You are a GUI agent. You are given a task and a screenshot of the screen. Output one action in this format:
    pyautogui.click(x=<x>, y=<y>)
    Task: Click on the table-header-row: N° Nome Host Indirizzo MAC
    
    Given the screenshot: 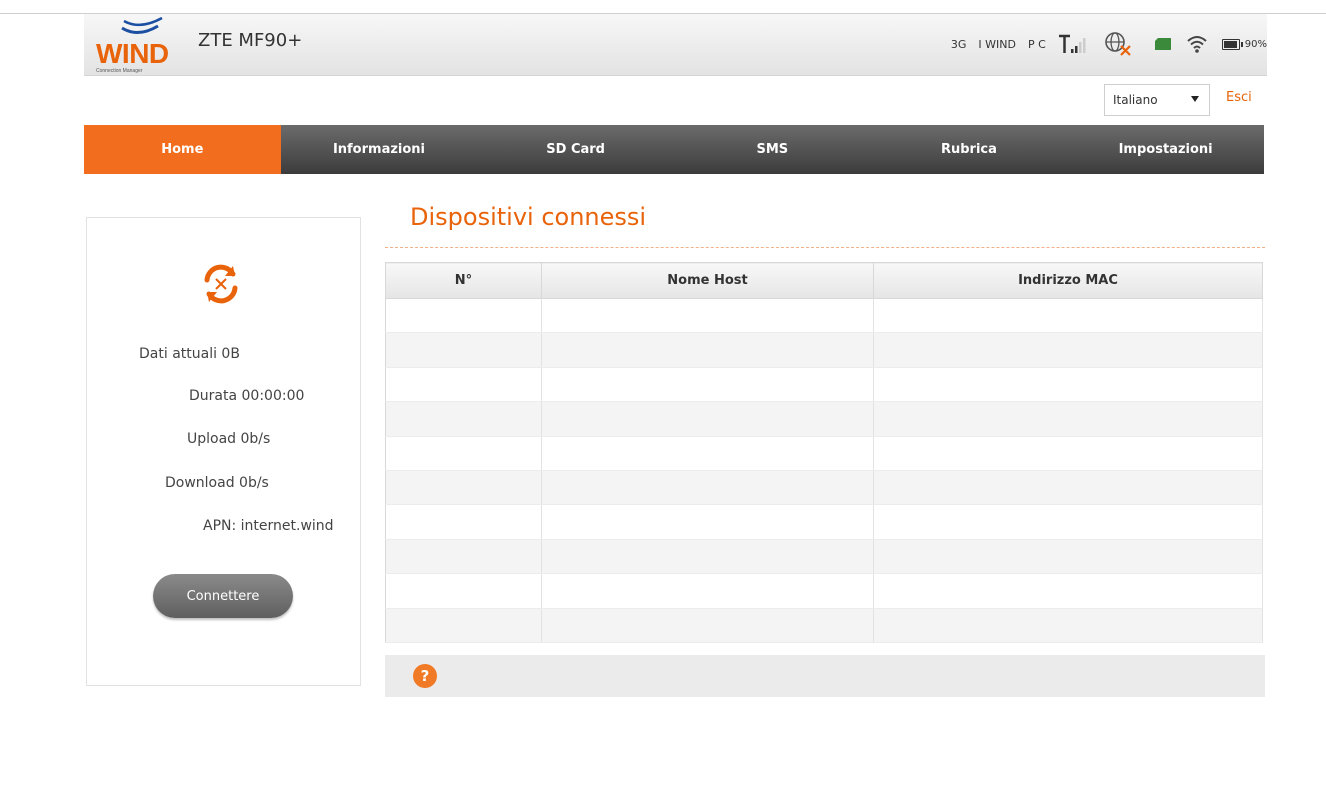 What is the action you would take?
    pyautogui.click(x=824, y=280)
    